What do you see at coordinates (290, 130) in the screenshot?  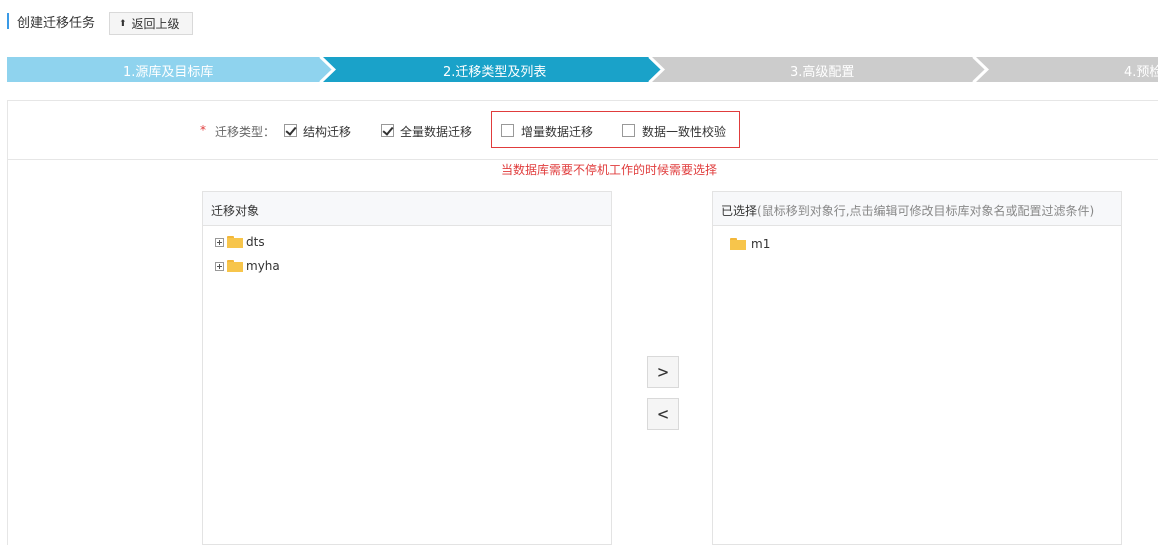 I see `checkbox-structure-migration` at bounding box center [290, 130].